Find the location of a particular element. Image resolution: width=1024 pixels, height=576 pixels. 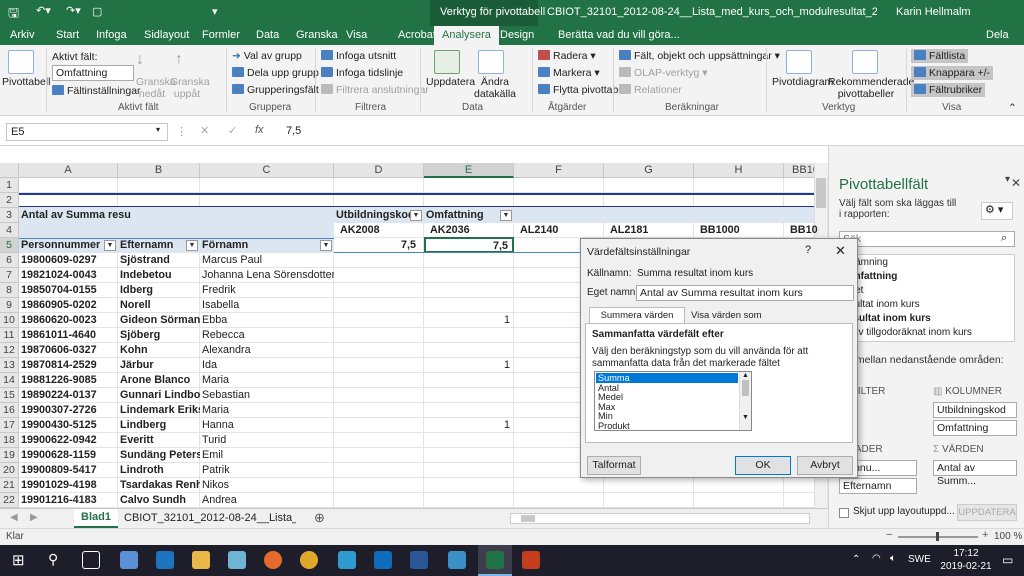

vertical-scroll-thumb is located at coordinates (821, 193).